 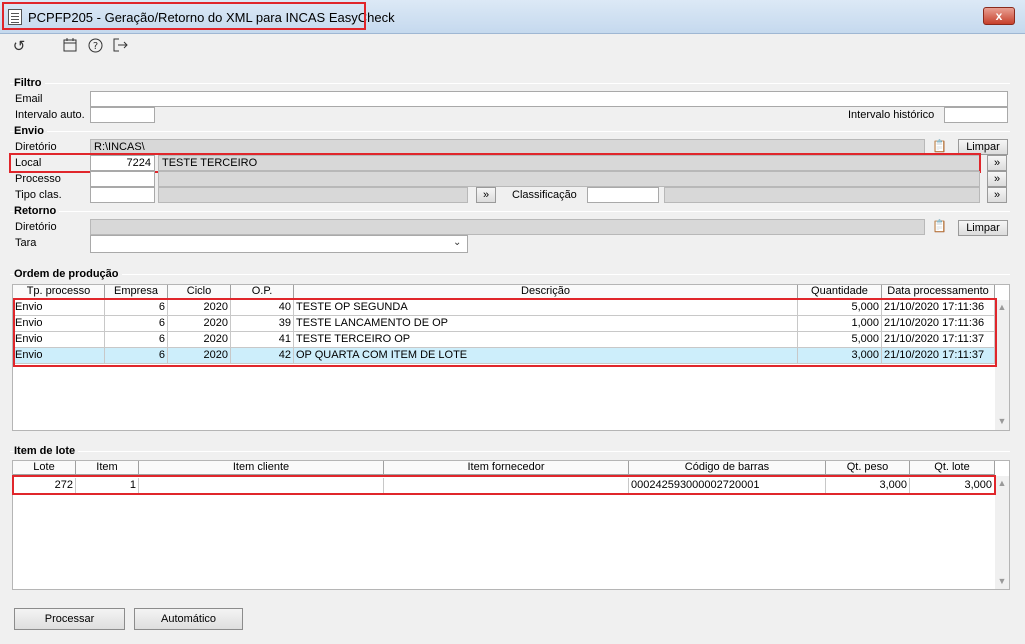 What do you see at coordinates (261, 468) in the screenshot?
I see `col-item-cliente: Item cliente` at bounding box center [261, 468].